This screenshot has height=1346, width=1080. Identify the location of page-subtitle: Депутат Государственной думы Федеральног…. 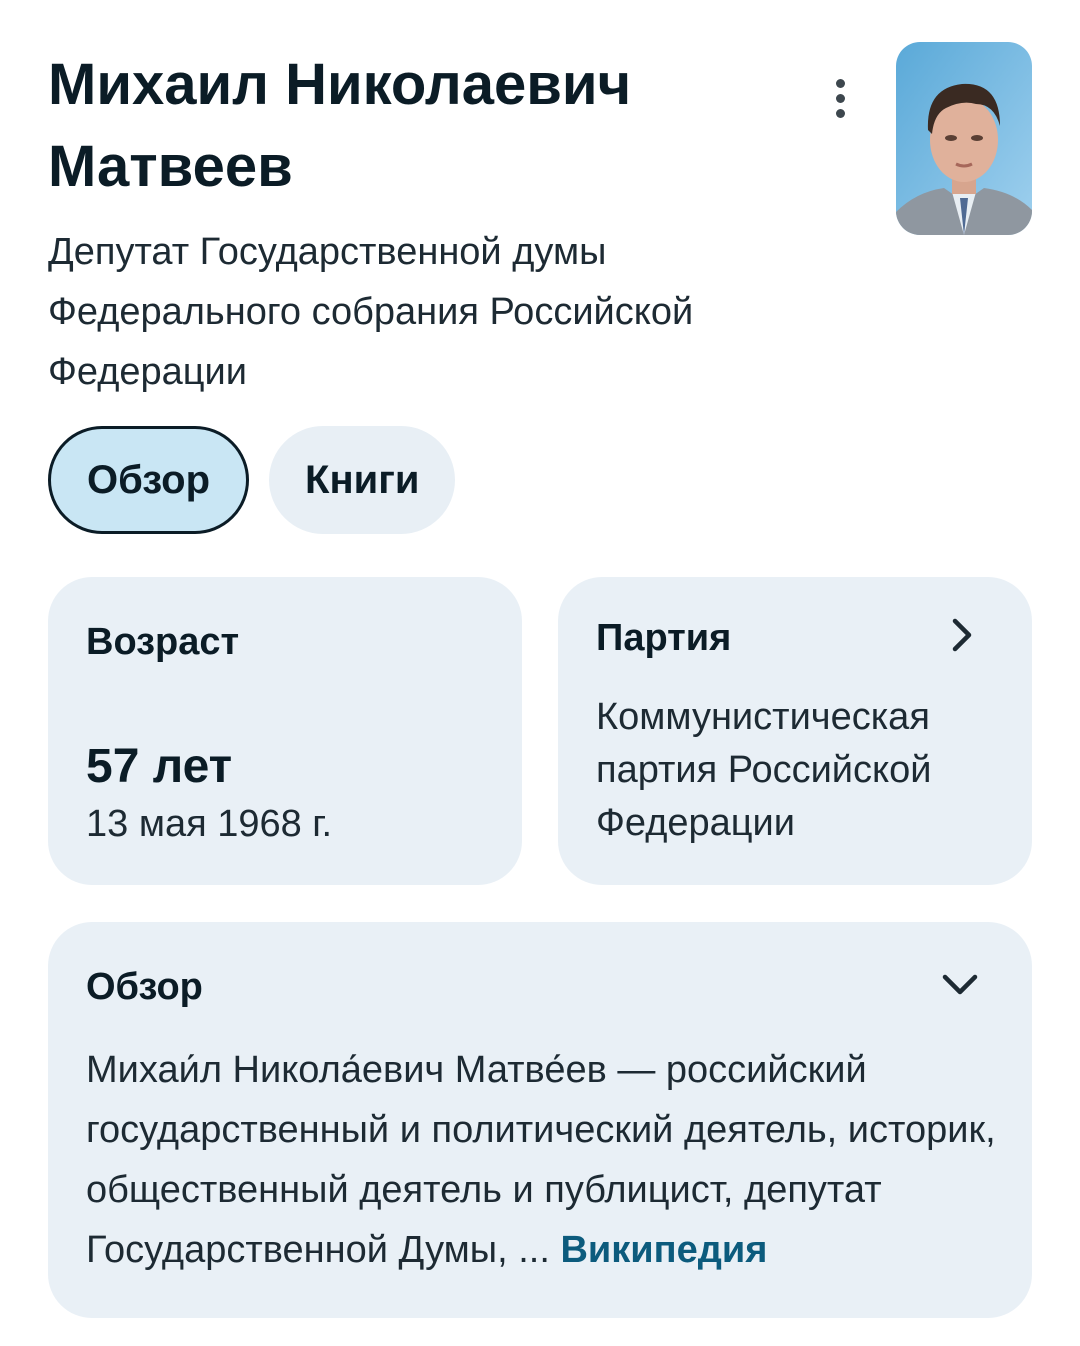
(371, 312).